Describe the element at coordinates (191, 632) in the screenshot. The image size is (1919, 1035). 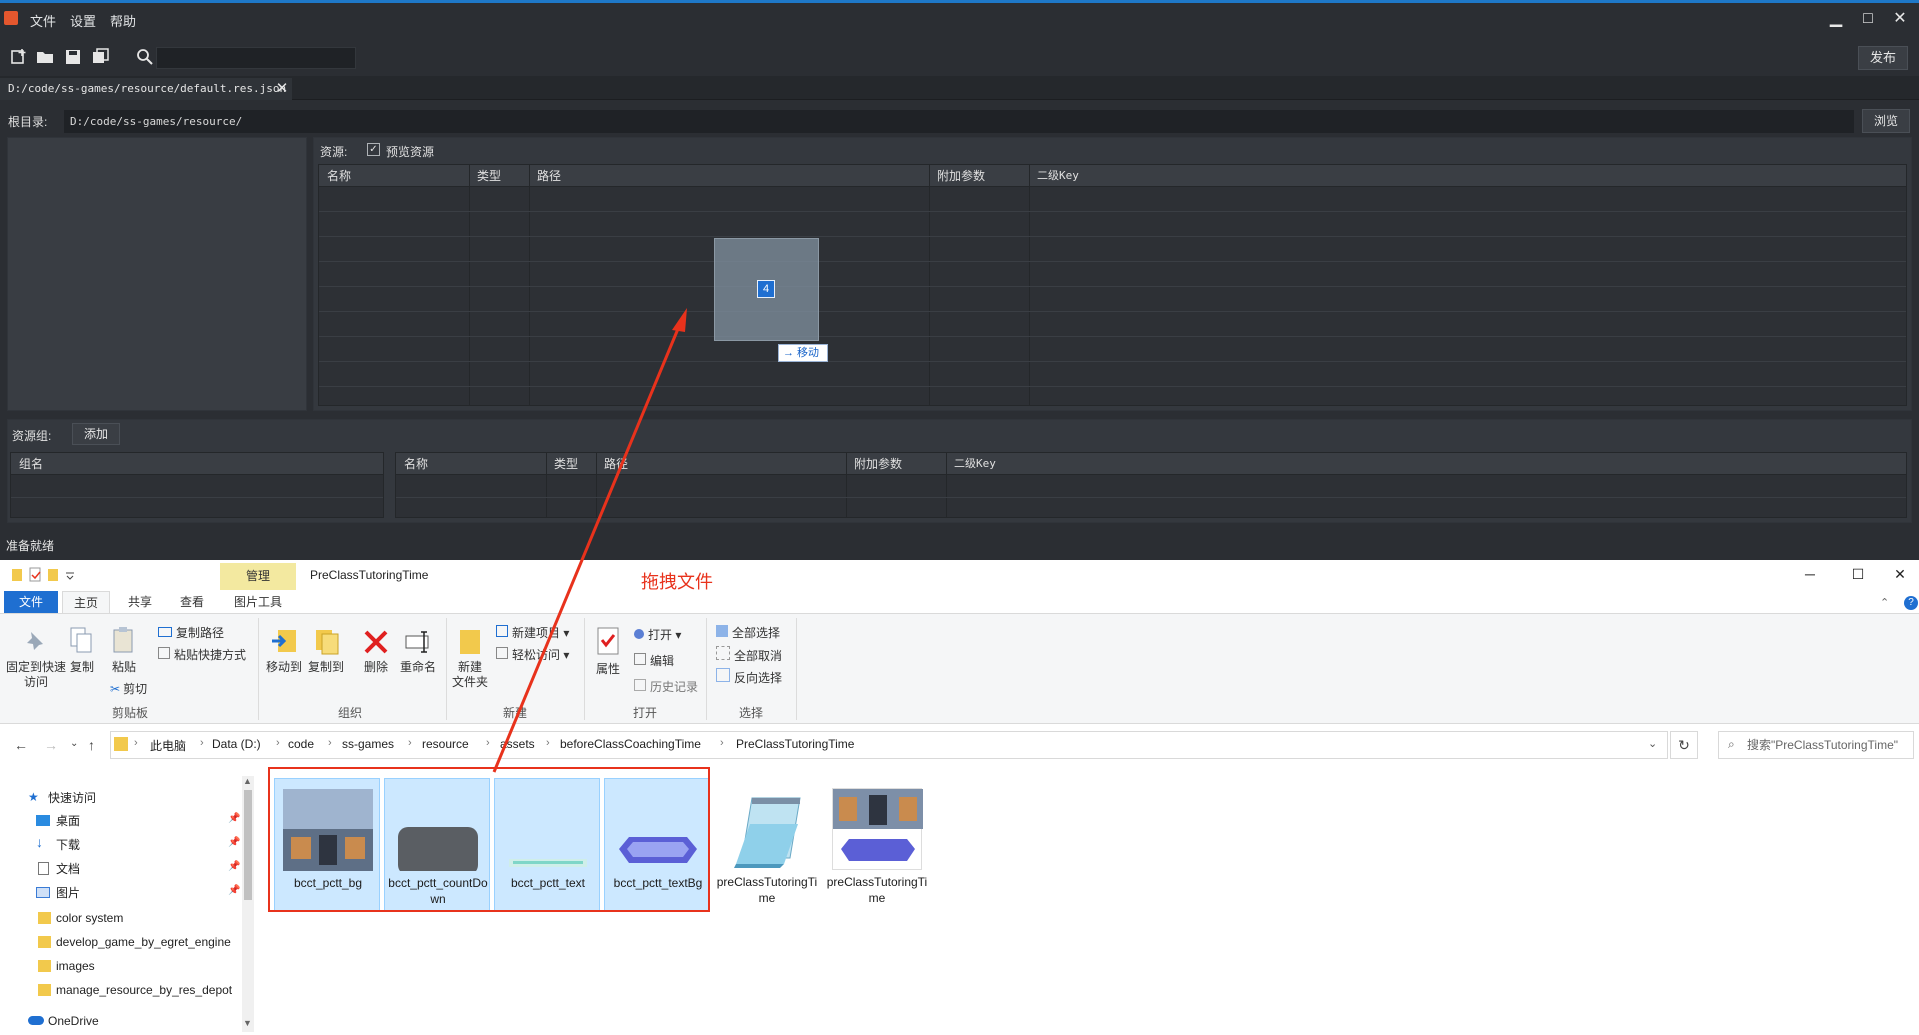
I see `copy-path-button: 复制路径` at that location.